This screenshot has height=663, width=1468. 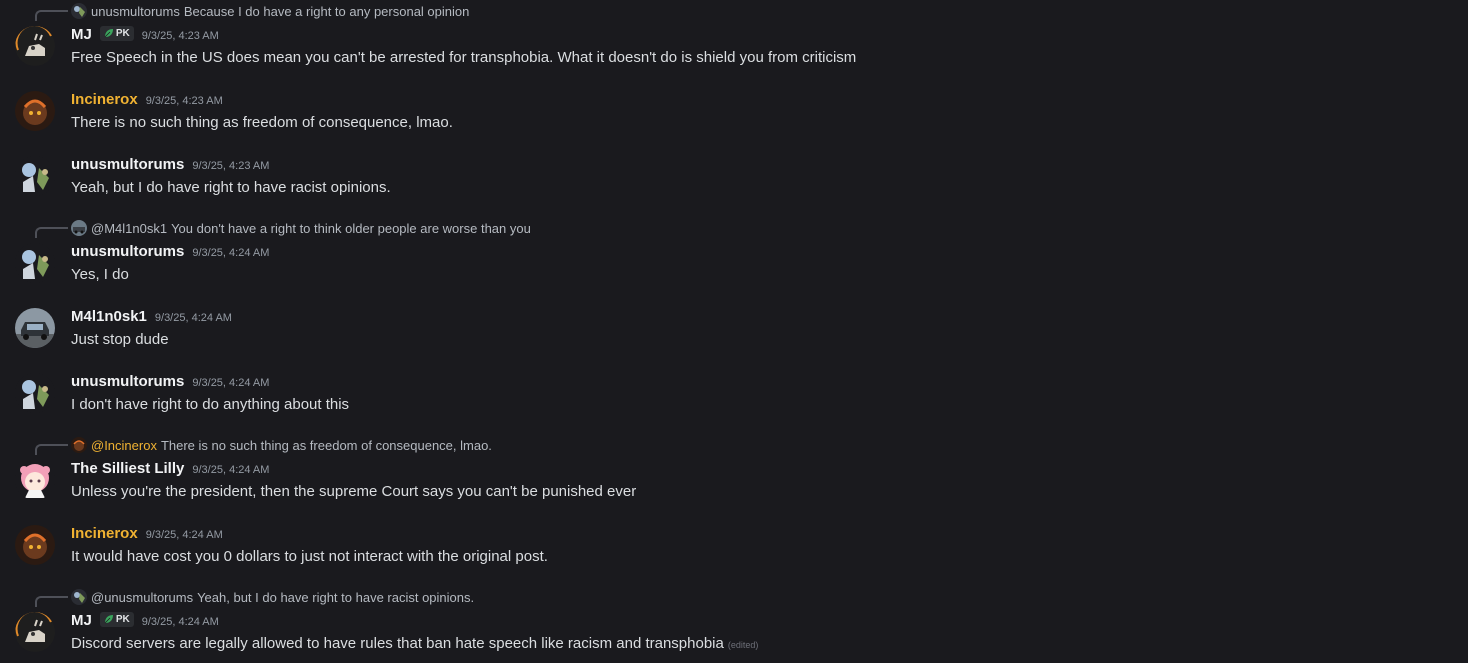 I want to click on message-content: Just stop dude, so click(x=120, y=339).